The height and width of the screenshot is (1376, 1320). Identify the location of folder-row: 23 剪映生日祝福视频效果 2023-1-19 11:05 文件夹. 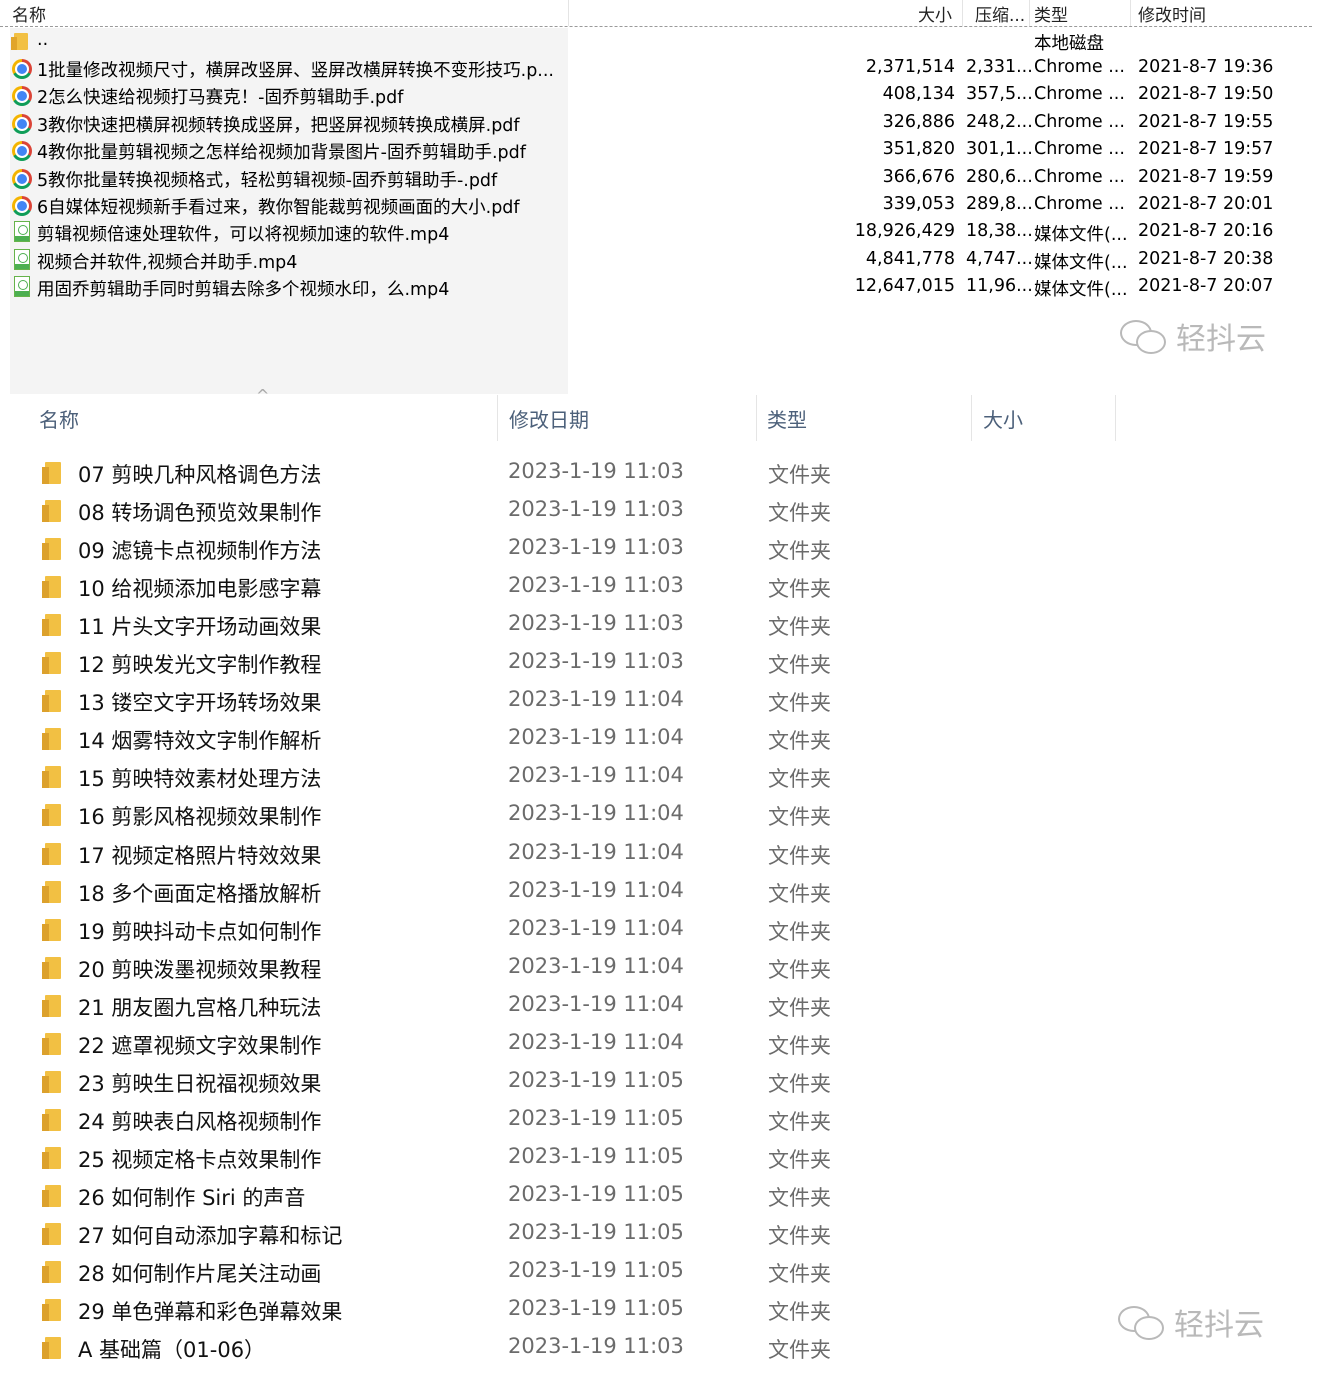
(660, 1081).